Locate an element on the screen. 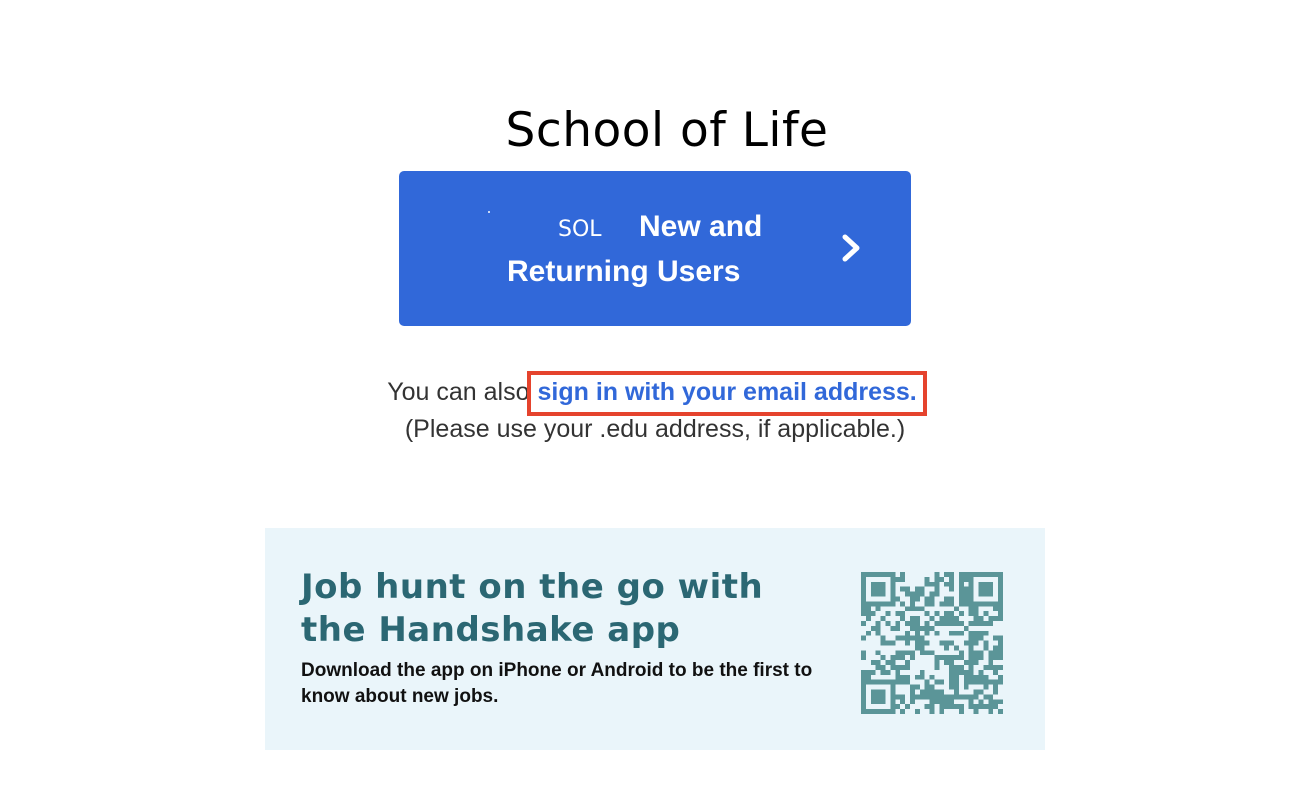 This screenshot has width=1300, height=804. sso-login-button: SOL New and Returning Users is located at coordinates (655, 248).